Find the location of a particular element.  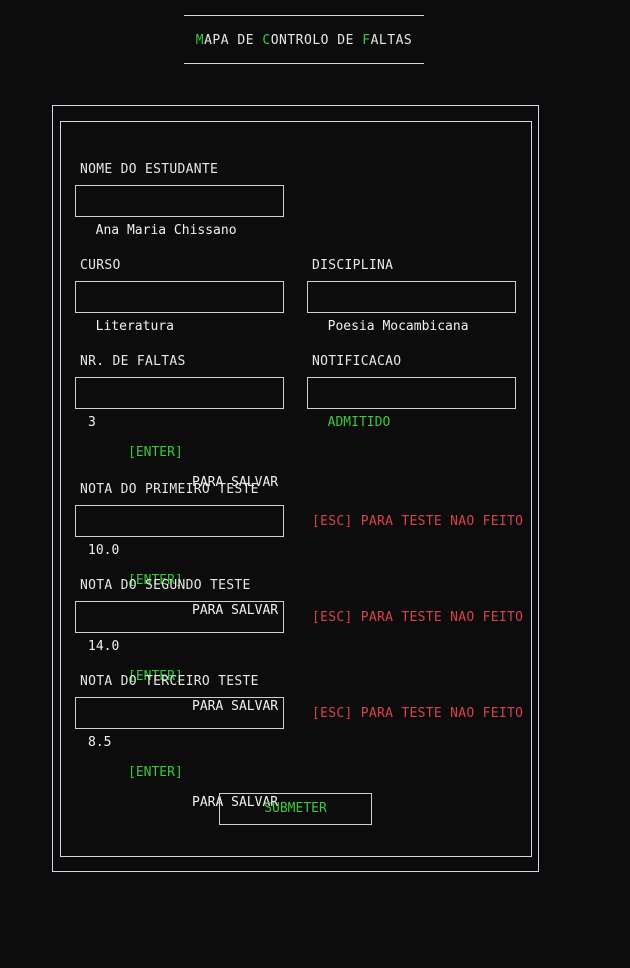

student-name-field: Ana Maria Chissano is located at coordinates (179, 211).